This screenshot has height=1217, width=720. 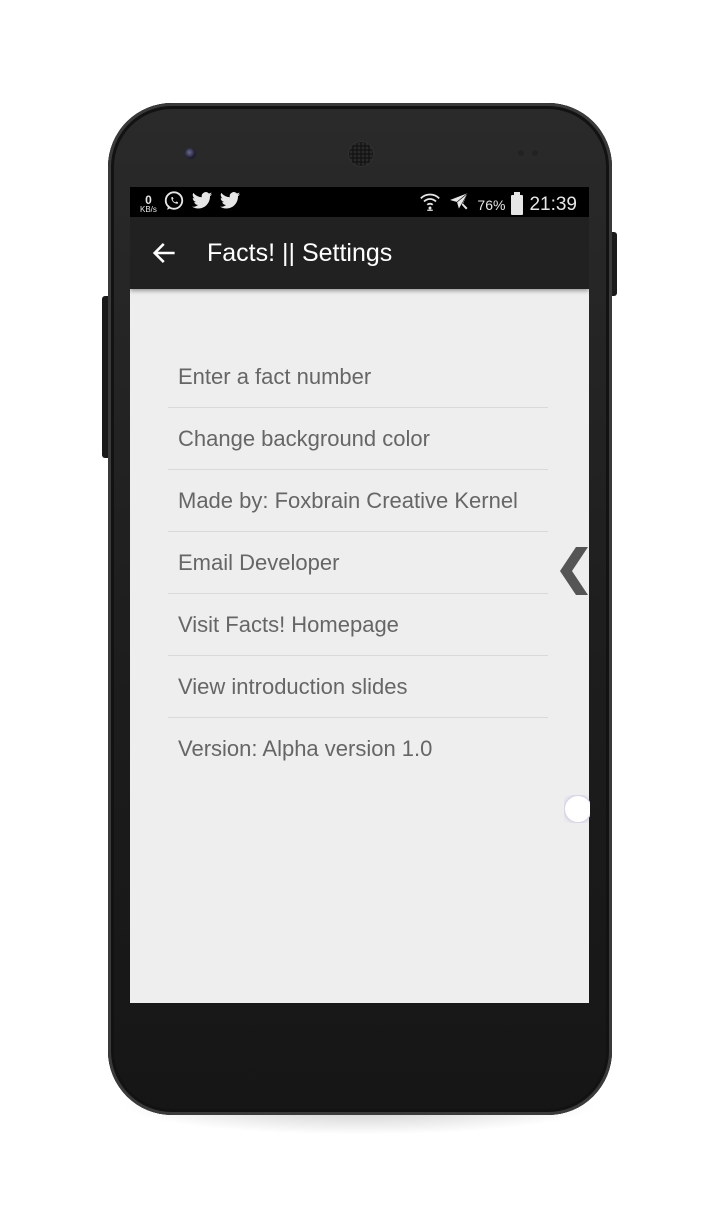 I want to click on app-bar: Facts! || Settings, so click(x=359, y=253).